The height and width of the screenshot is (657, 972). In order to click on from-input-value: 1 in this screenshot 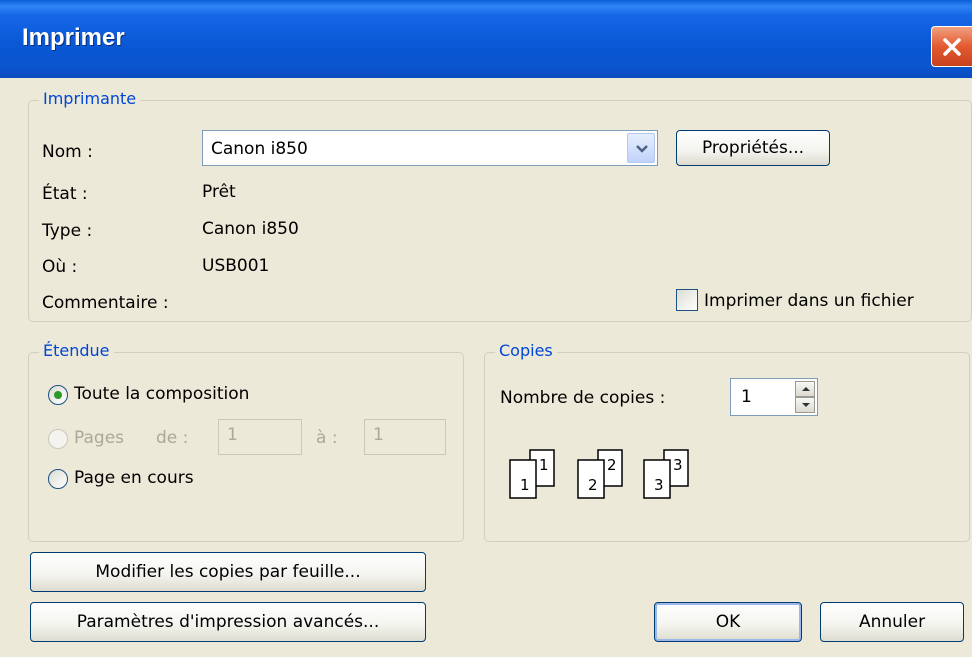, I will do `click(232, 435)`.